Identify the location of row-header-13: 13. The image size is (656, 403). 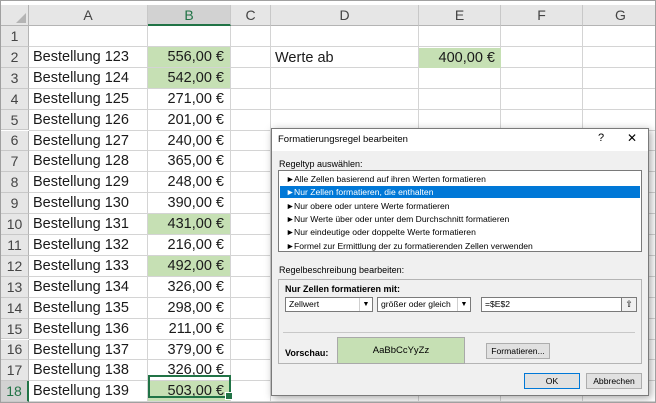
(15, 287).